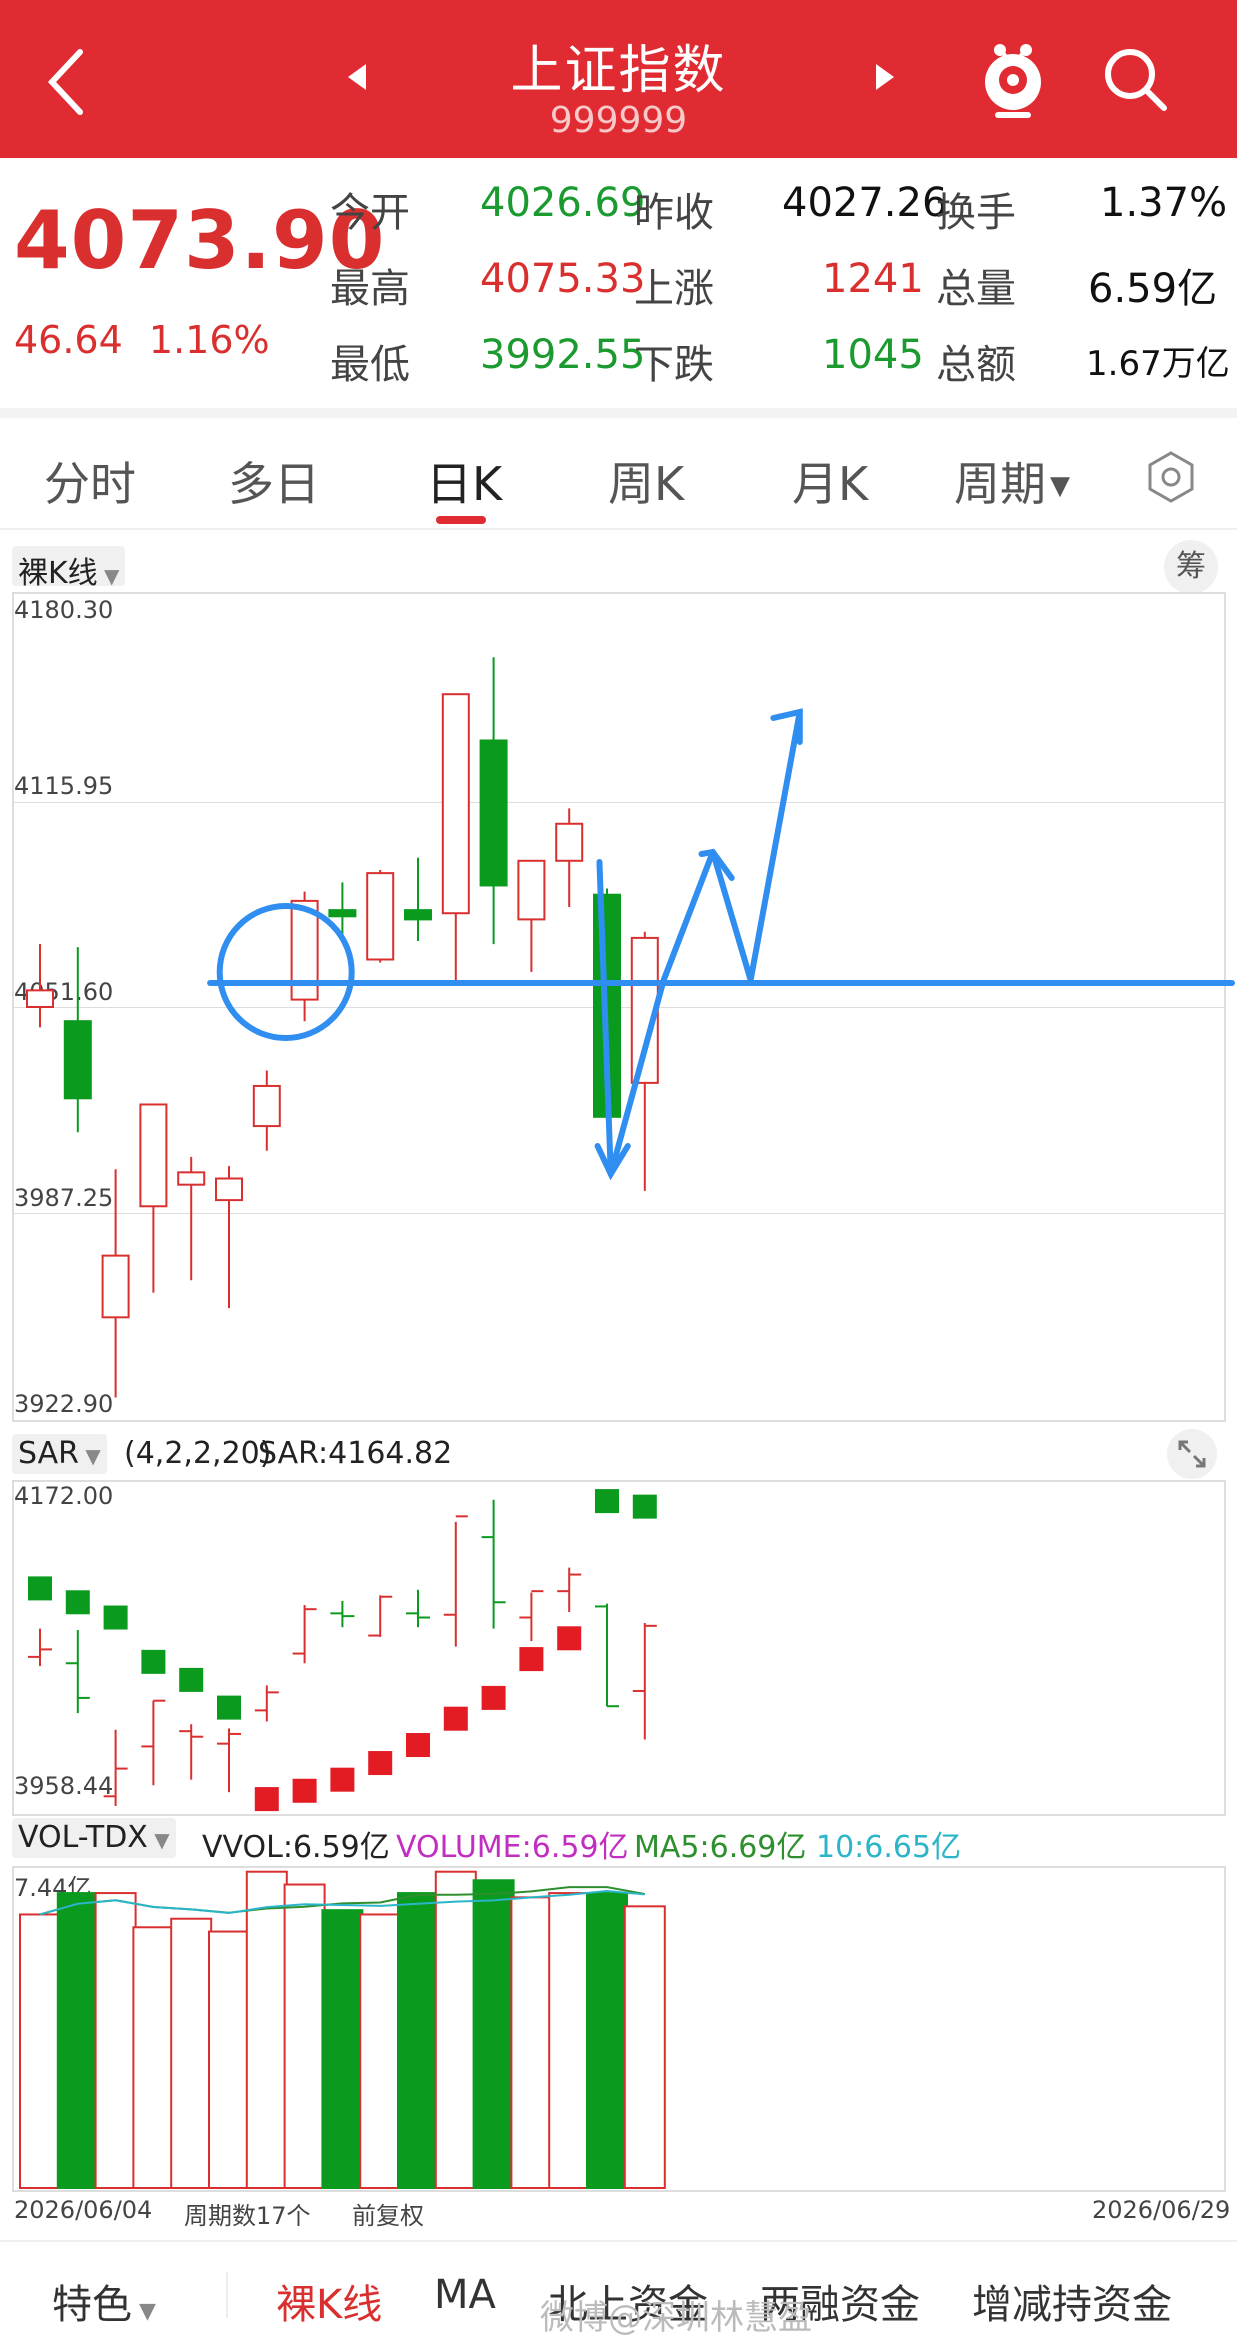  What do you see at coordinates (227, 2295) in the screenshot?
I see `divider` at bounding box center [227, 2295].